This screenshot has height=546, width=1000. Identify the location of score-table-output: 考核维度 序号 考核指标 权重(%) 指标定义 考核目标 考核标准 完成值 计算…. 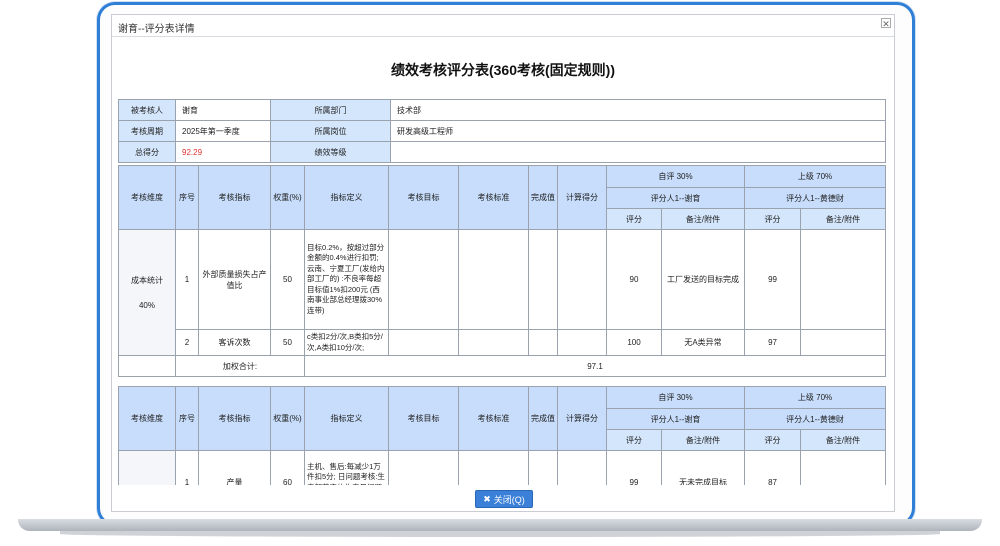
(502, 435).